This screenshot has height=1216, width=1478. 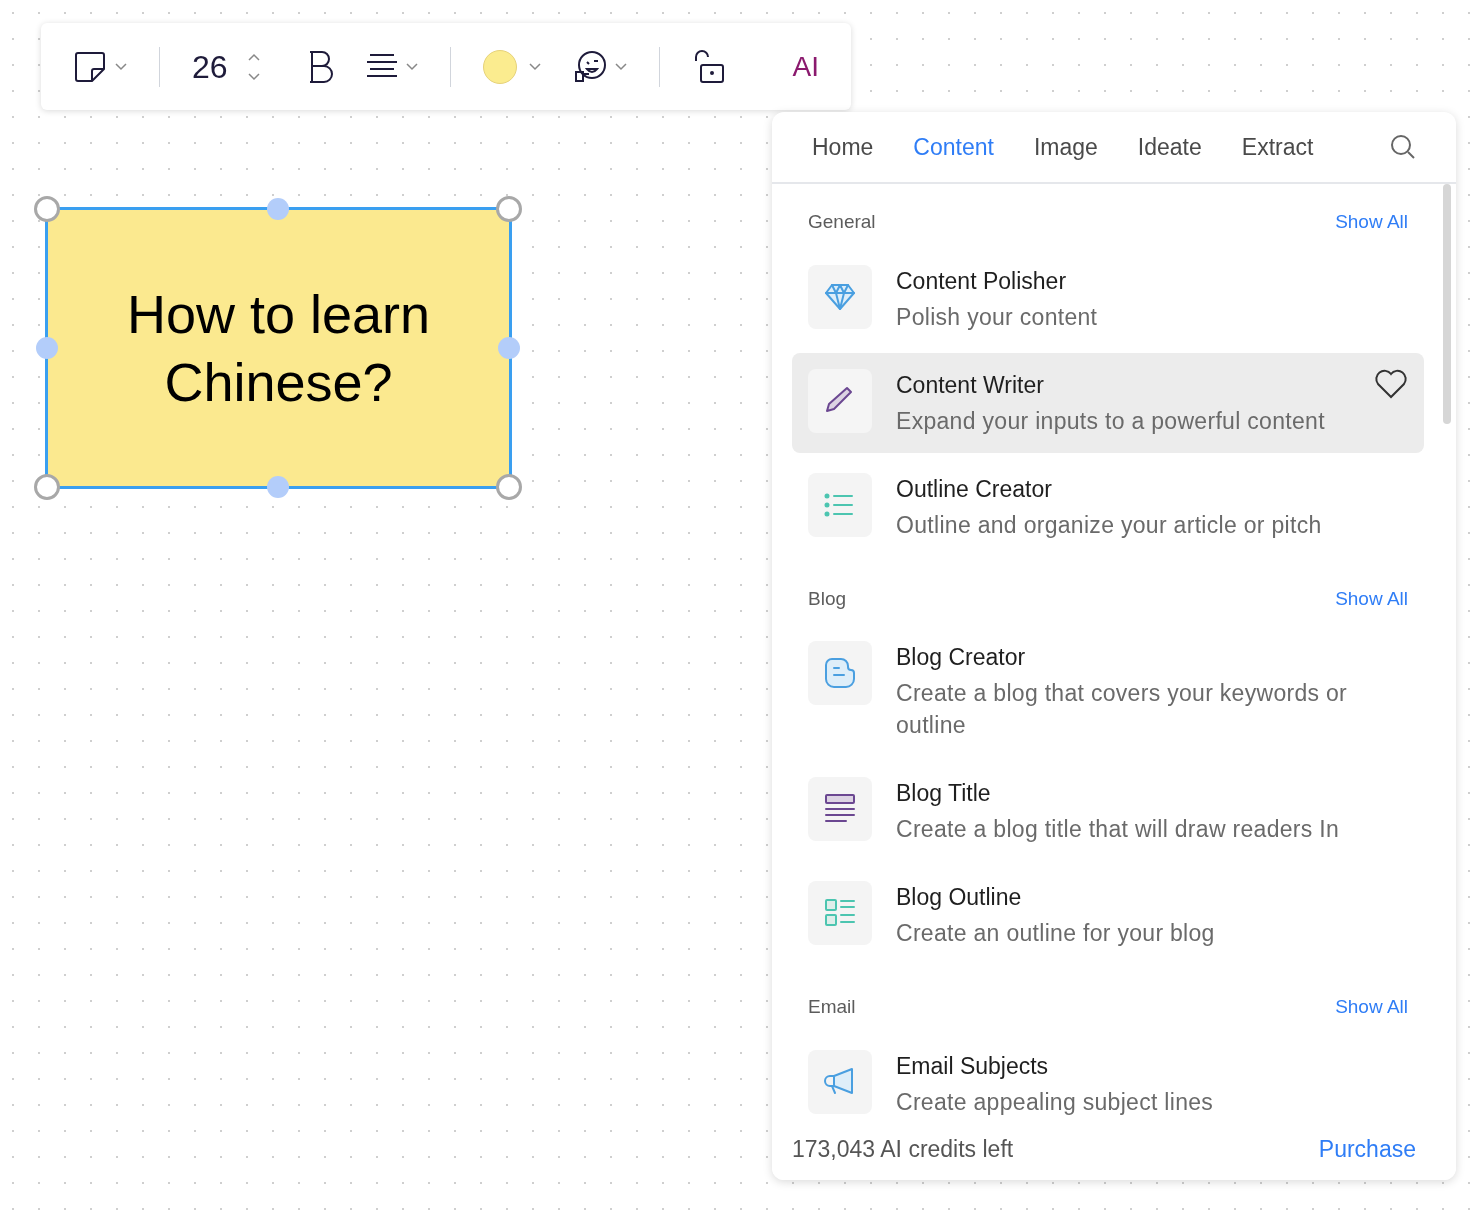 I want to click on sticky-note-button, so click(x=100, y=66).